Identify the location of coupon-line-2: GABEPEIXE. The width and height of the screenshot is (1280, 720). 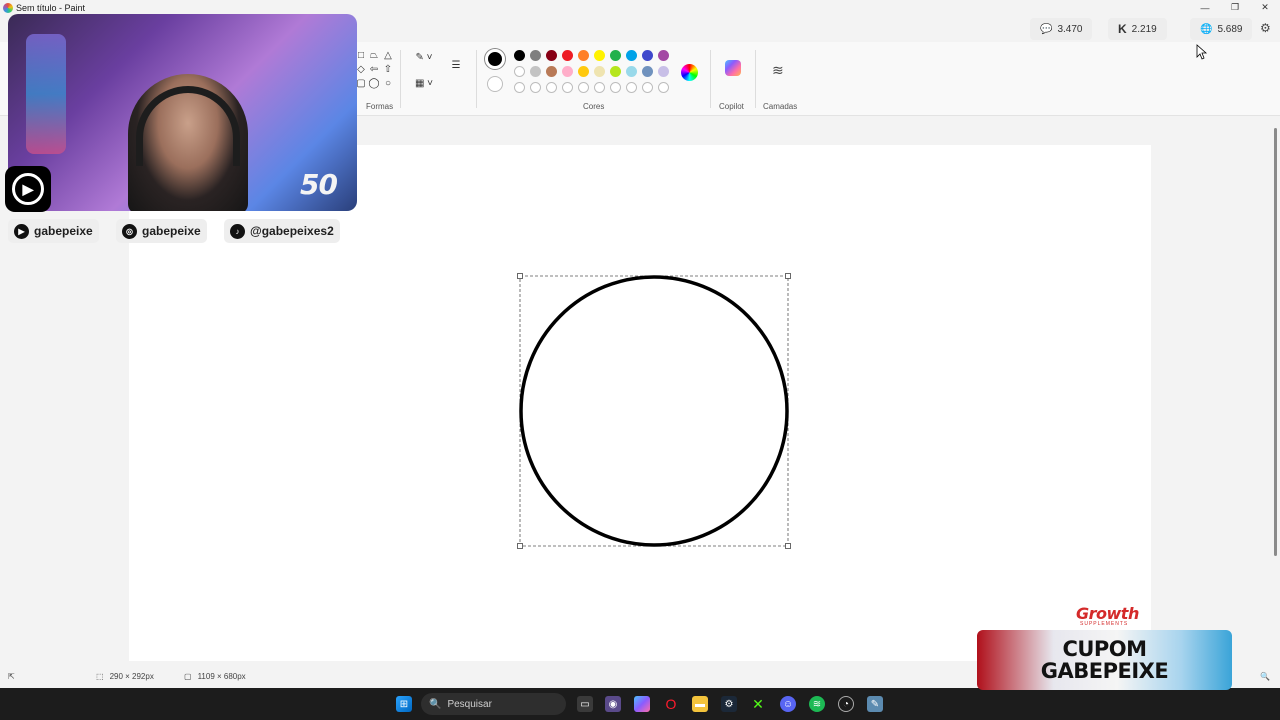
(1104, 671).